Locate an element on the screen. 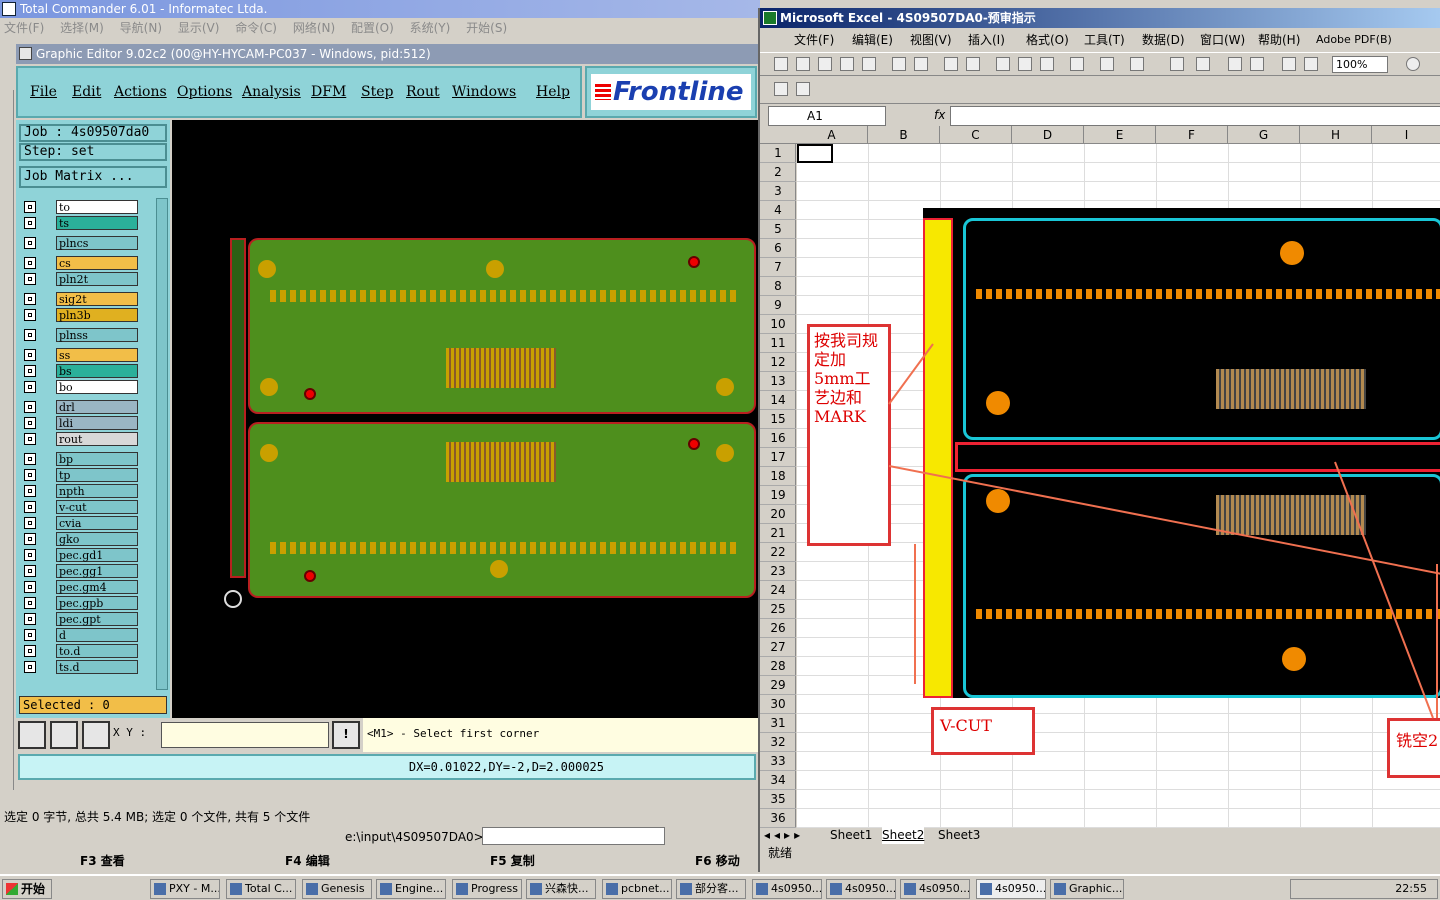 The height and width of the screenshot is (900, 1440). autosum-icon is located at coordinates (1203, 64).